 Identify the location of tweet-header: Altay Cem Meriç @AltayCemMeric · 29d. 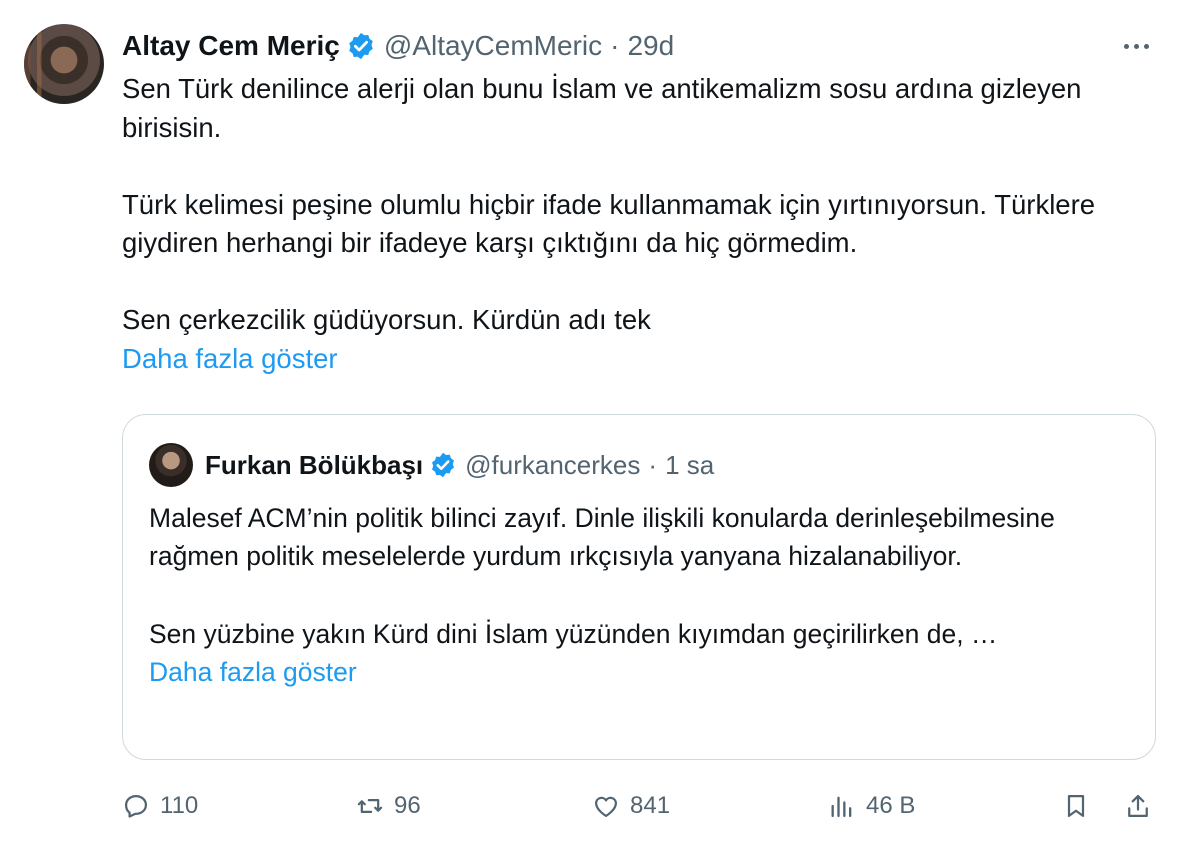
(398, 46).